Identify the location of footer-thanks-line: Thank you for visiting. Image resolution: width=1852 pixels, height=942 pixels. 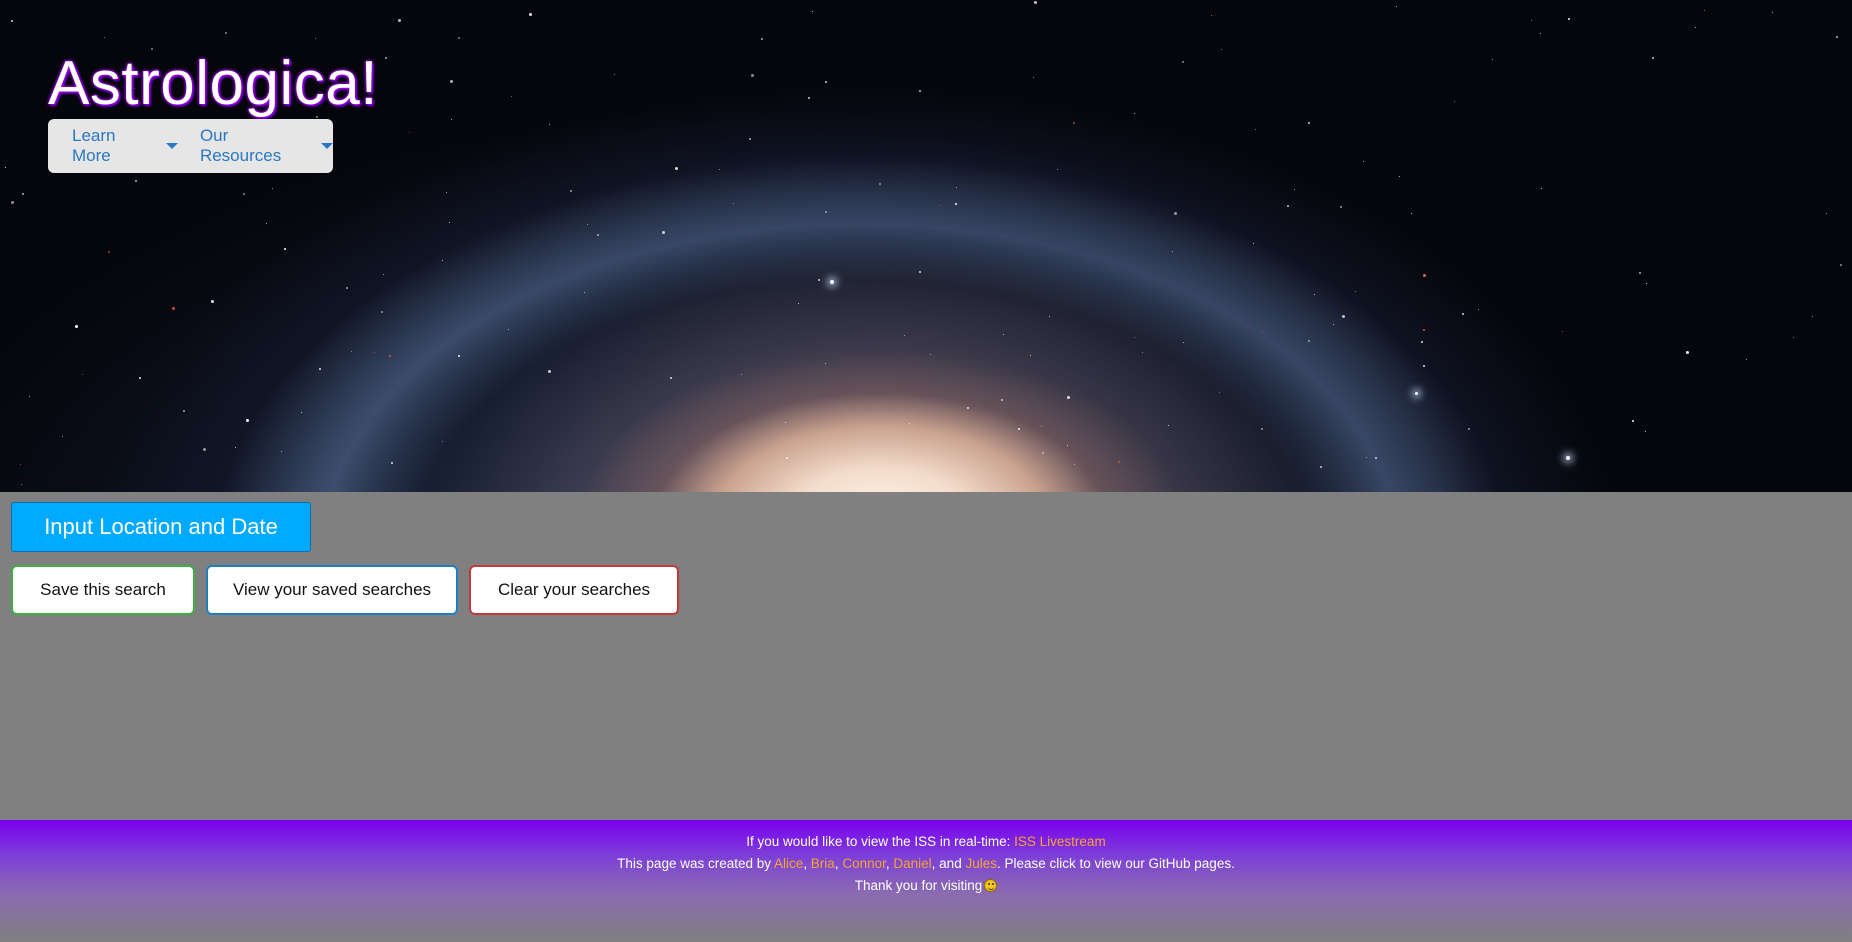
(926, 886).